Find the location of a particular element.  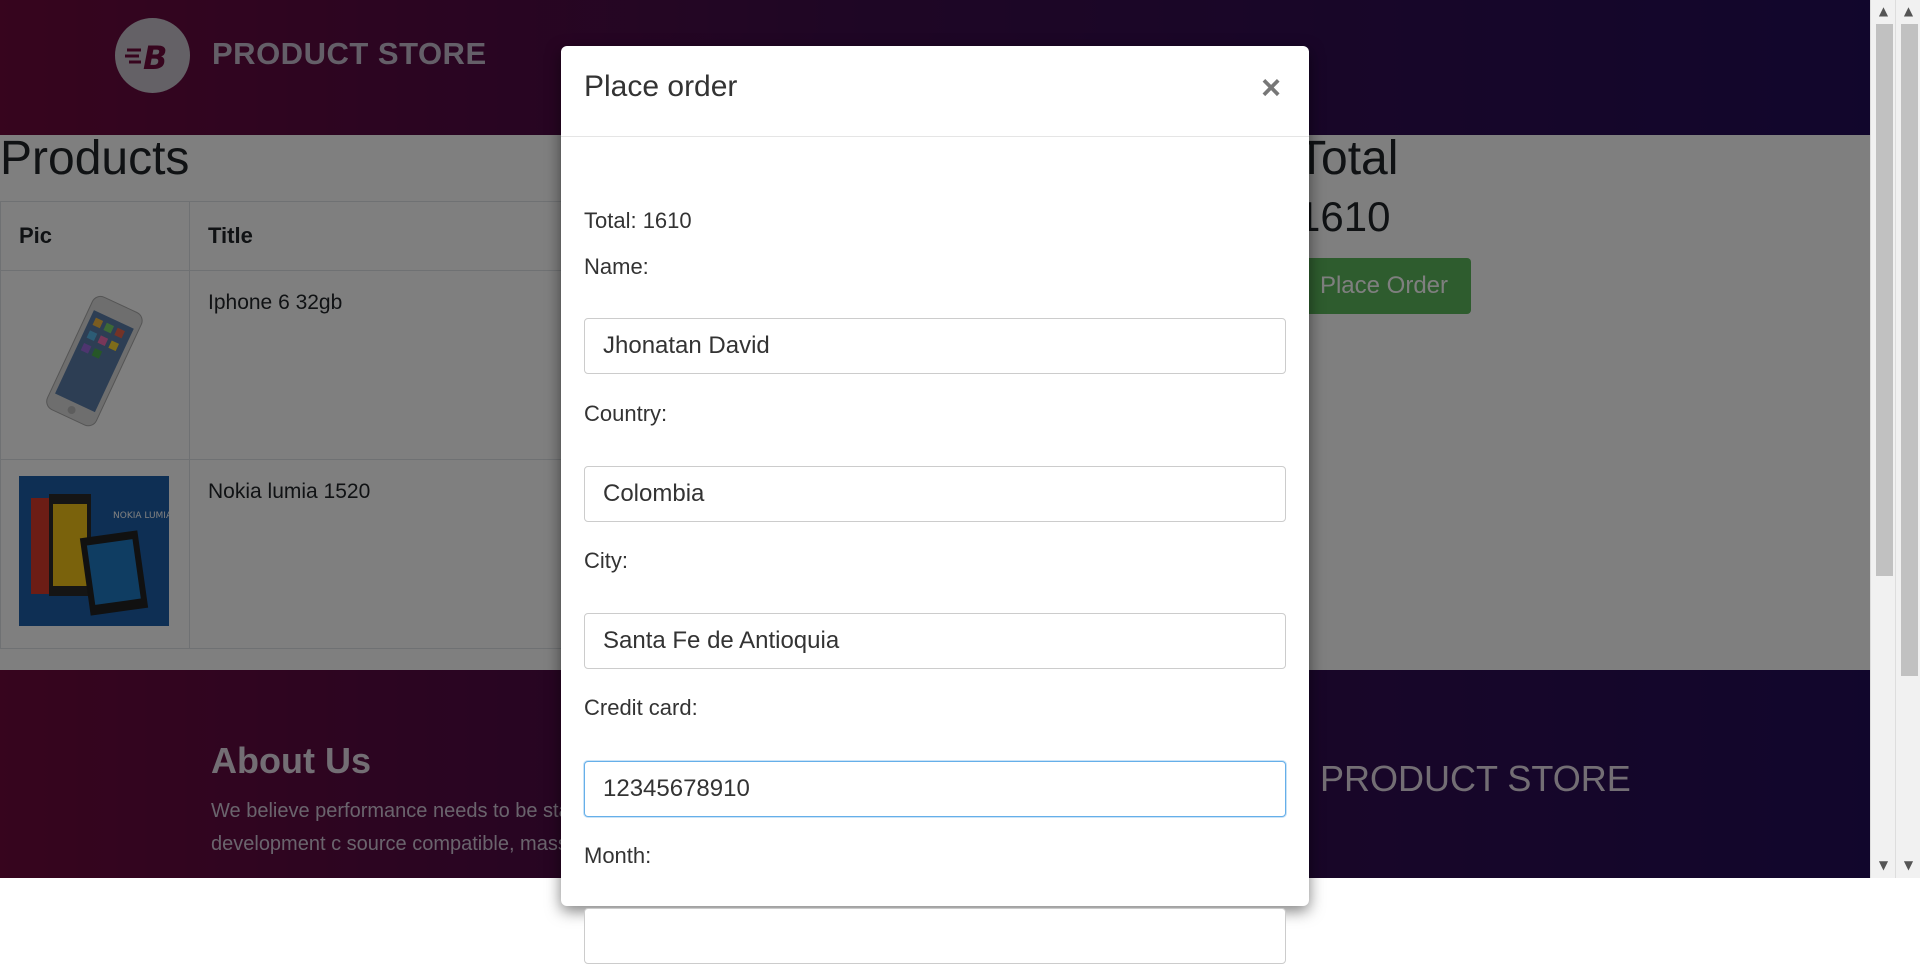

name-label: Name: is located at coordinates (616, 266).